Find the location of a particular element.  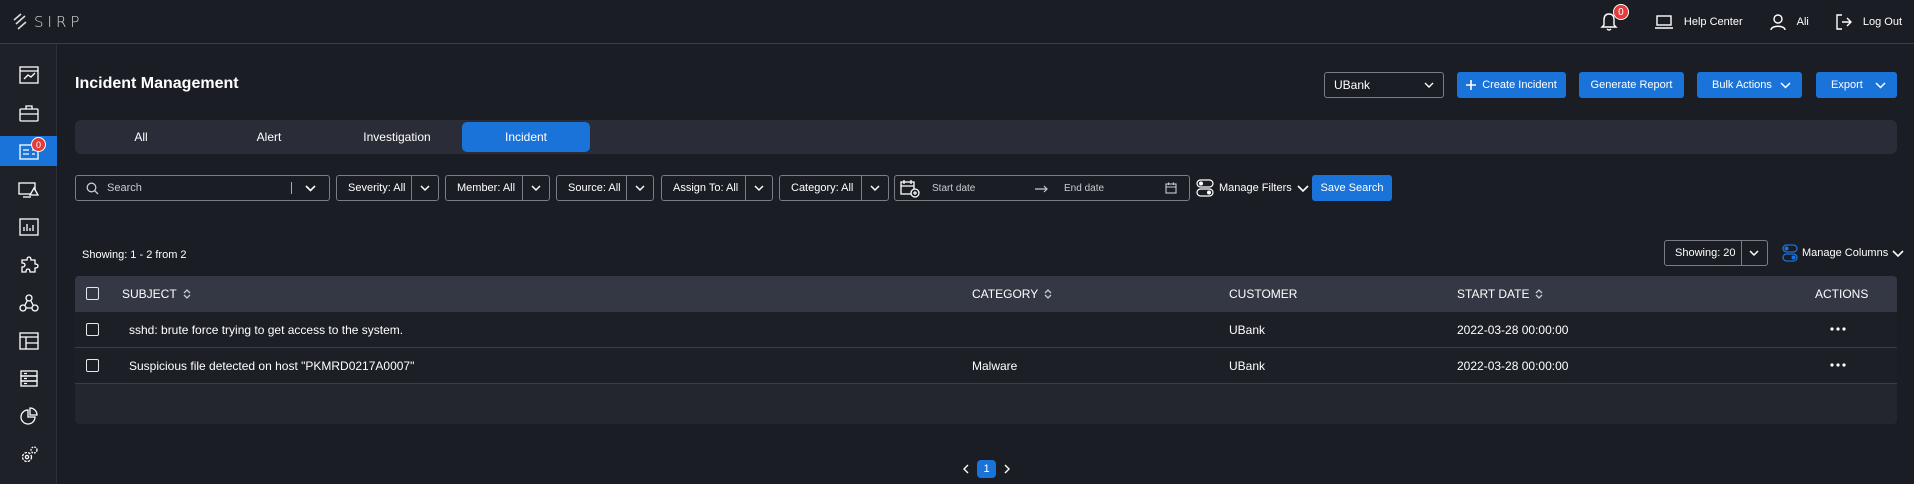

sidebar-item-cases is located at coordinates (28, 113).